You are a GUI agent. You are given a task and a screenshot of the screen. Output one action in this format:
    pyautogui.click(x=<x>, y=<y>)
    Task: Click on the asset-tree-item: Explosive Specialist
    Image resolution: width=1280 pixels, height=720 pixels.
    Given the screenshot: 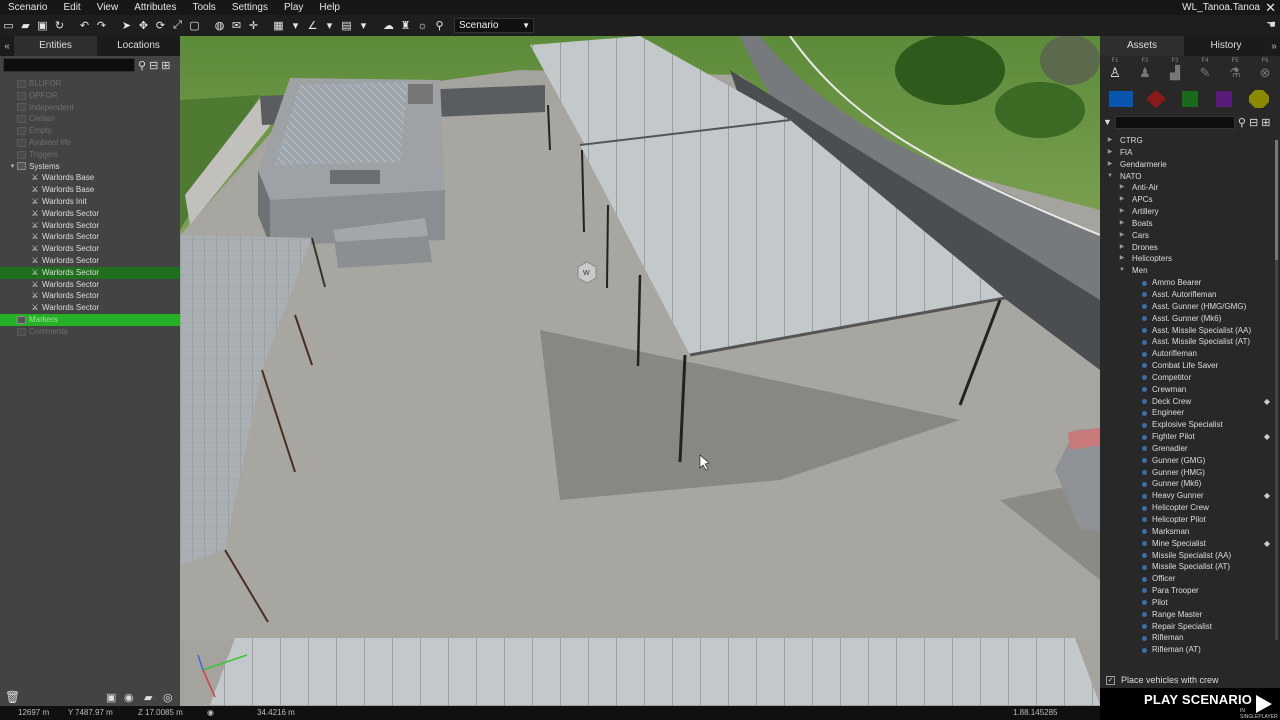 What is the action you would take?
    pyautogui.click(x=1190, y=425)
    